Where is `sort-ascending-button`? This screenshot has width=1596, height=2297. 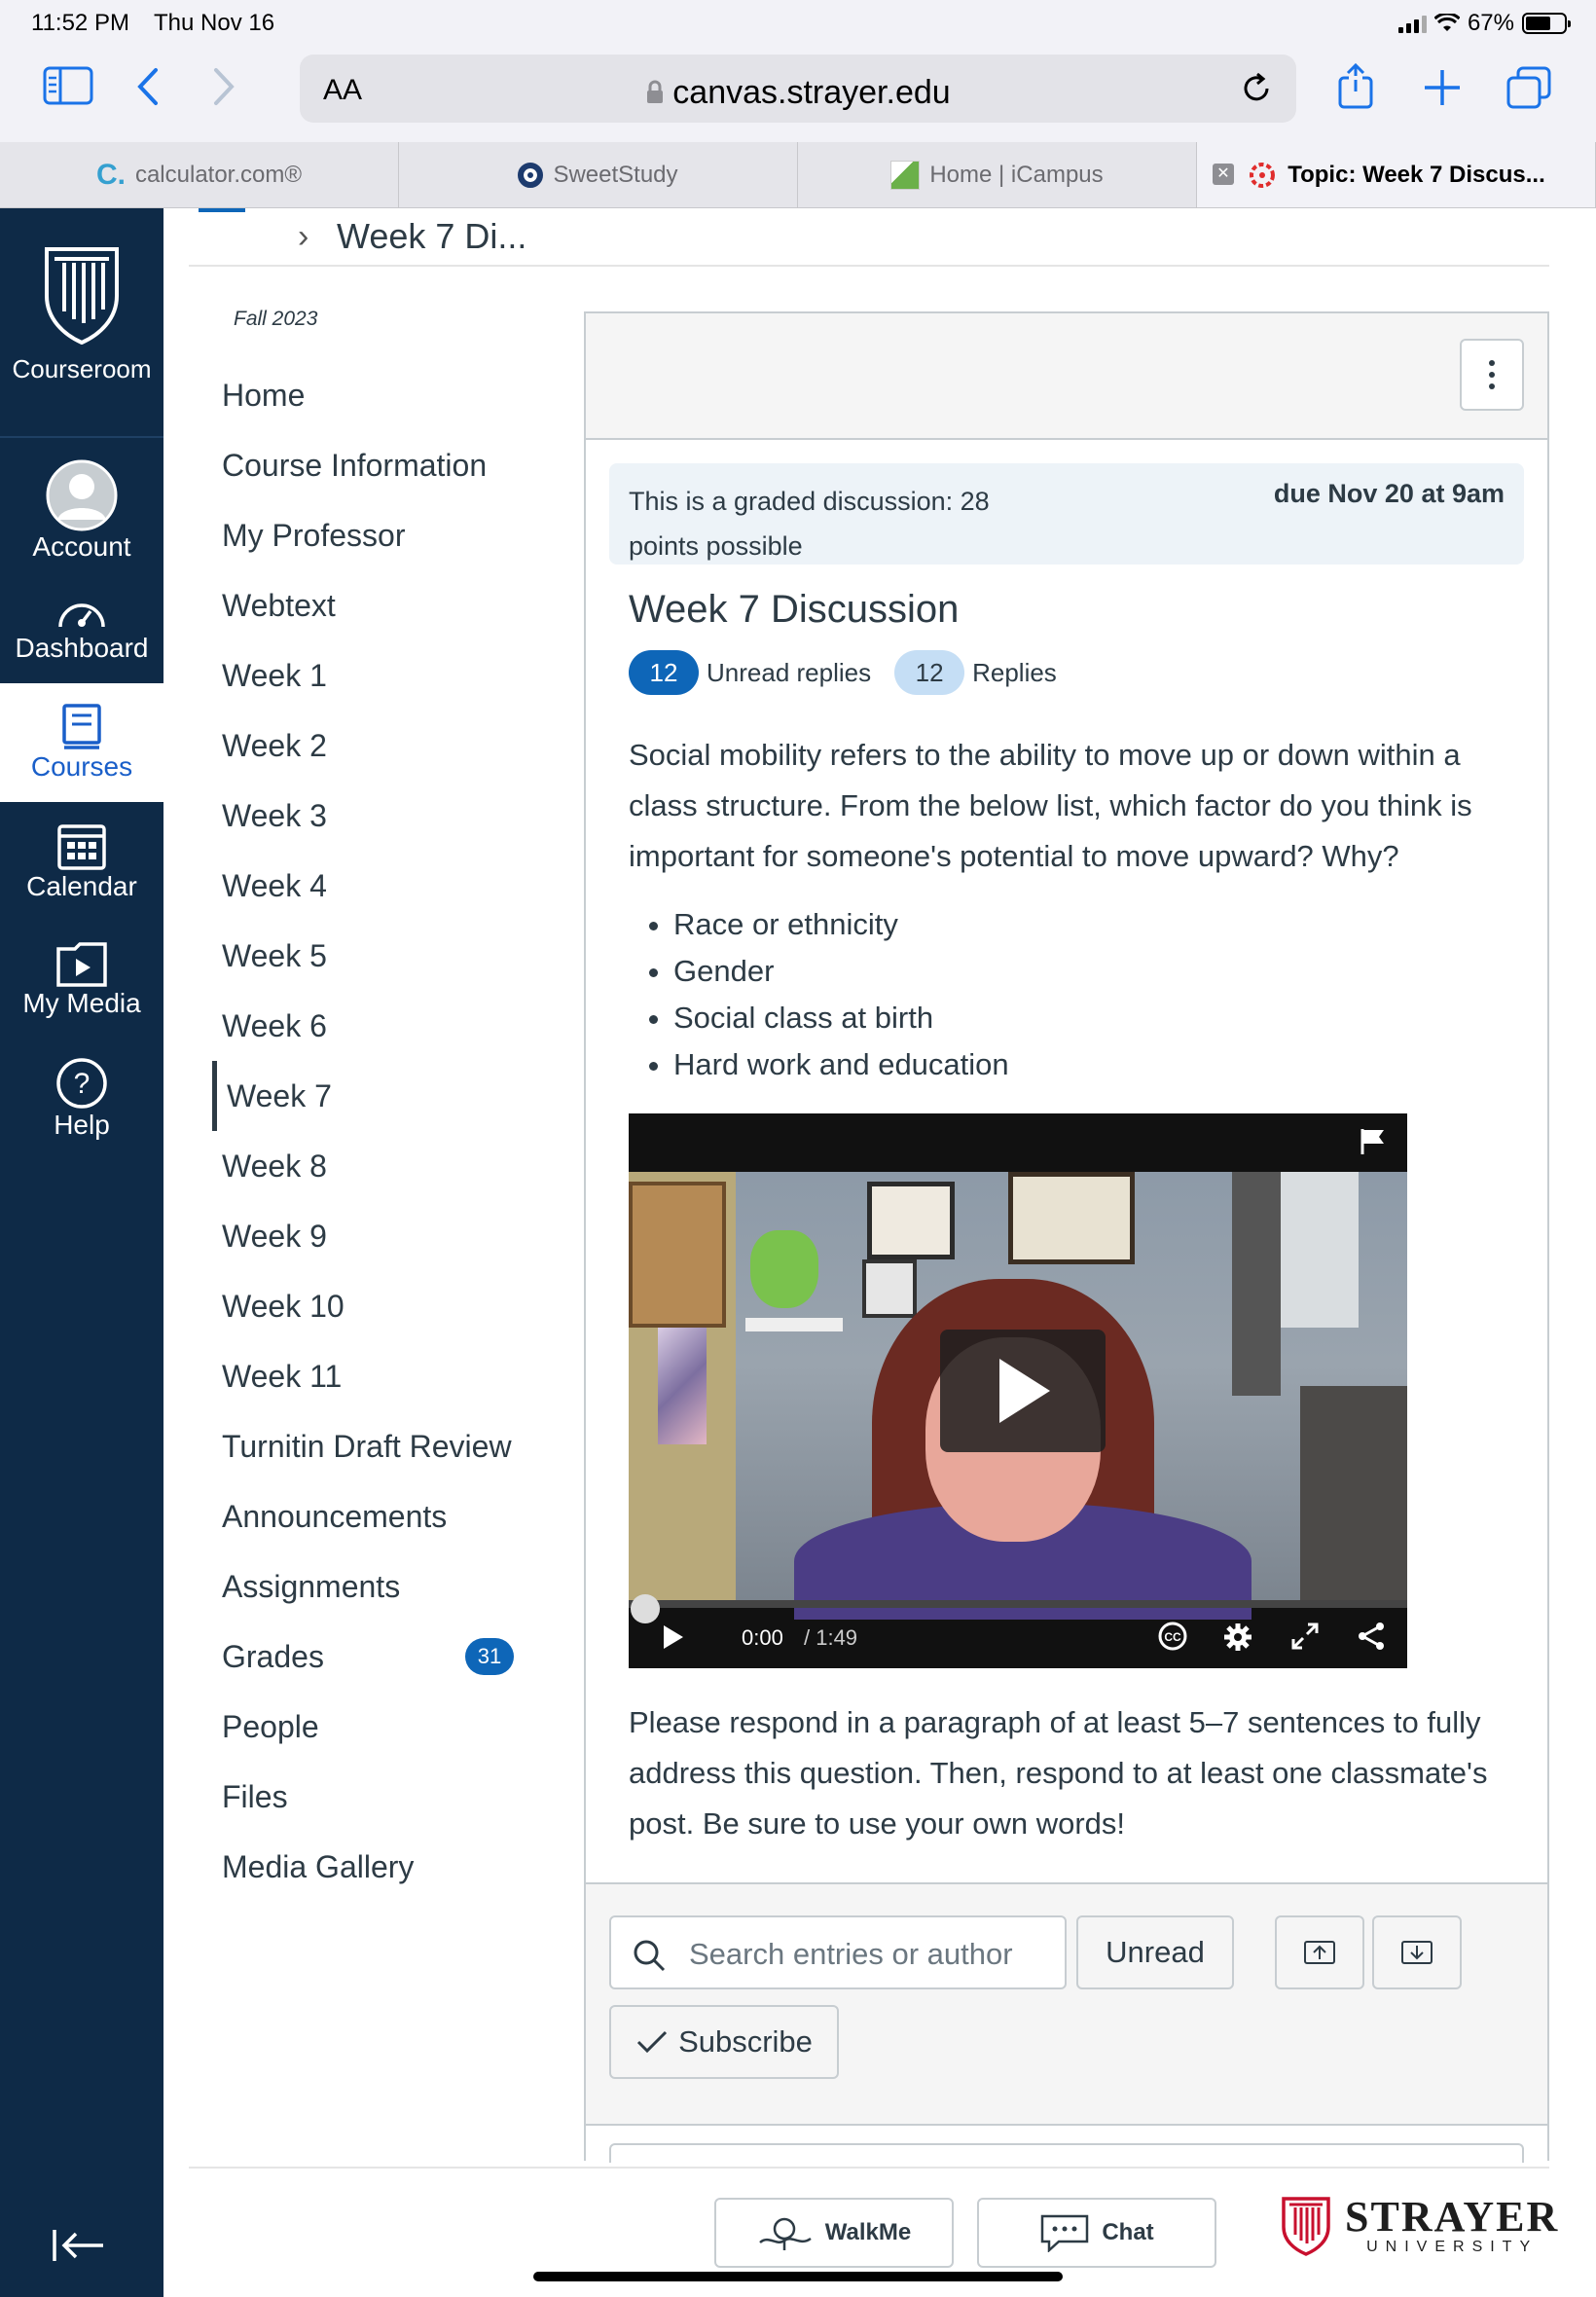
sort-ascending-button is located at coordinates (1319, 1952).